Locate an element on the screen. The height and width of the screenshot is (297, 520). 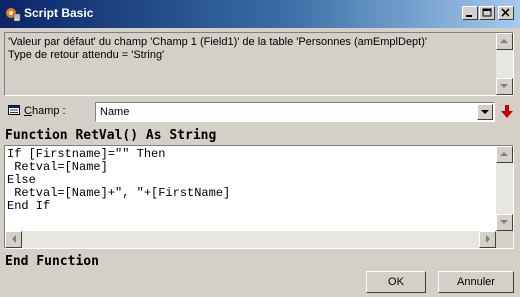
maximize-icon is located at coordinates (487, 12).